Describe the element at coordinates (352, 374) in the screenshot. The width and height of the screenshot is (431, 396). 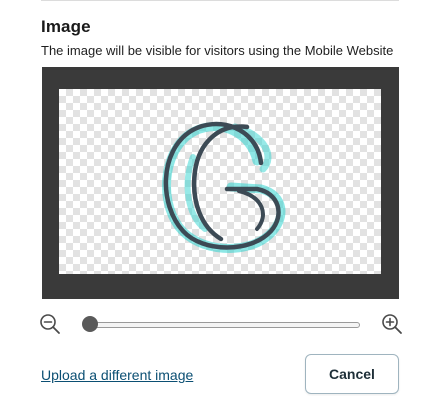
I see `cancel-button: Cancel` at that location.